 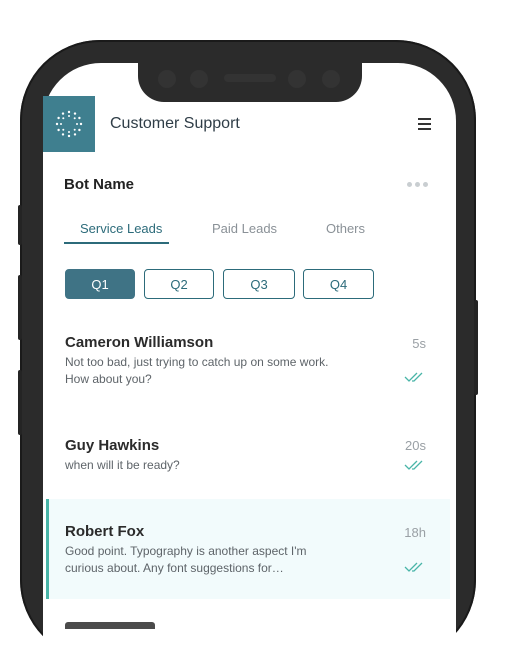 I want to click on tab-service-leads: Service Leads, so click(x=121, y=228).